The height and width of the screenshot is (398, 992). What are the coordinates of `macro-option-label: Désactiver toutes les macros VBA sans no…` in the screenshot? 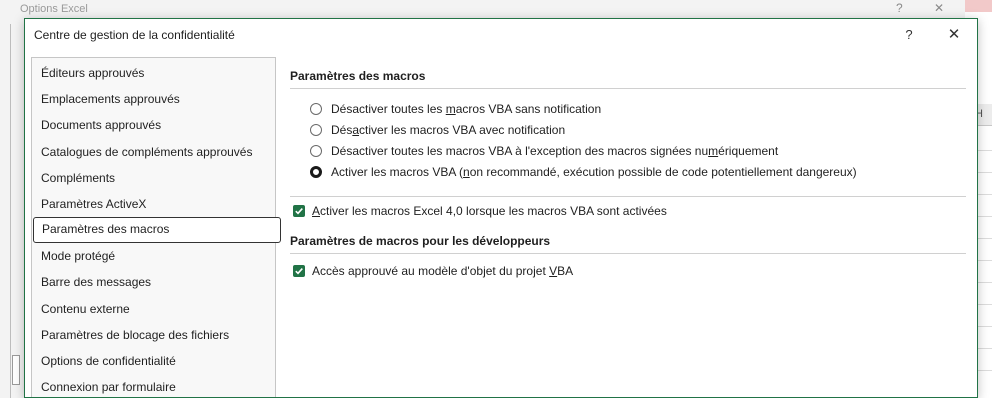 It's located at (466, 108).